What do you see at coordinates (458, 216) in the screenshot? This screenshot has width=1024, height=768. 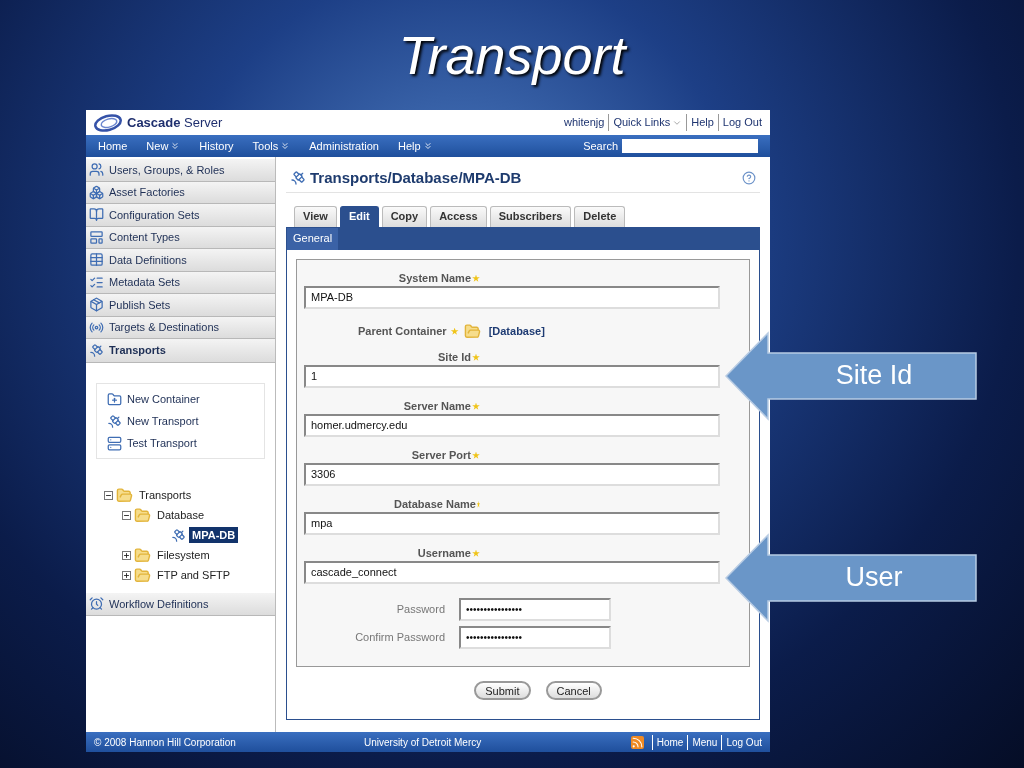 I see `tab: Access` at bounding box center [458, 216].